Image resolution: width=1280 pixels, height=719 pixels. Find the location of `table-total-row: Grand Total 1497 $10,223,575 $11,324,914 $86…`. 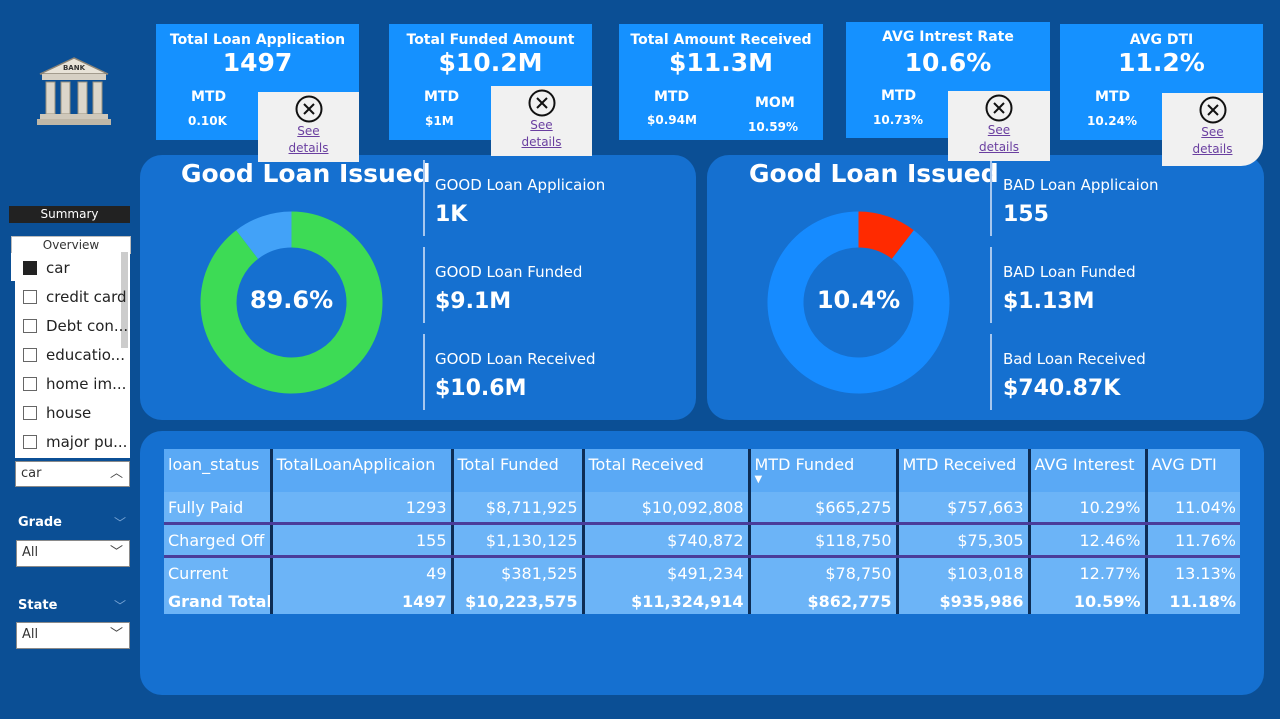

table-total-row: Grand Total 1497 $10,223,575 $11,324,914 $86… is located at coordinates (702, 601).